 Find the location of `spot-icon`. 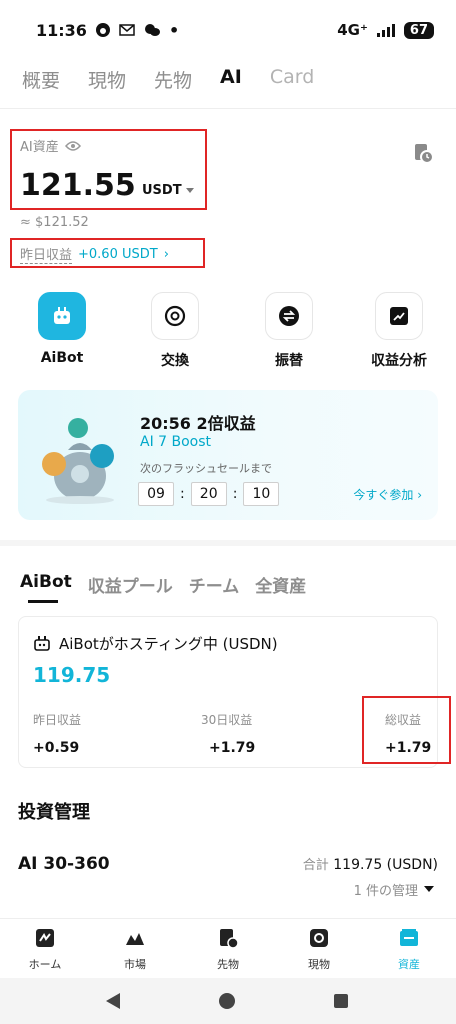

spot-icon is located at coordinates (319, 938).